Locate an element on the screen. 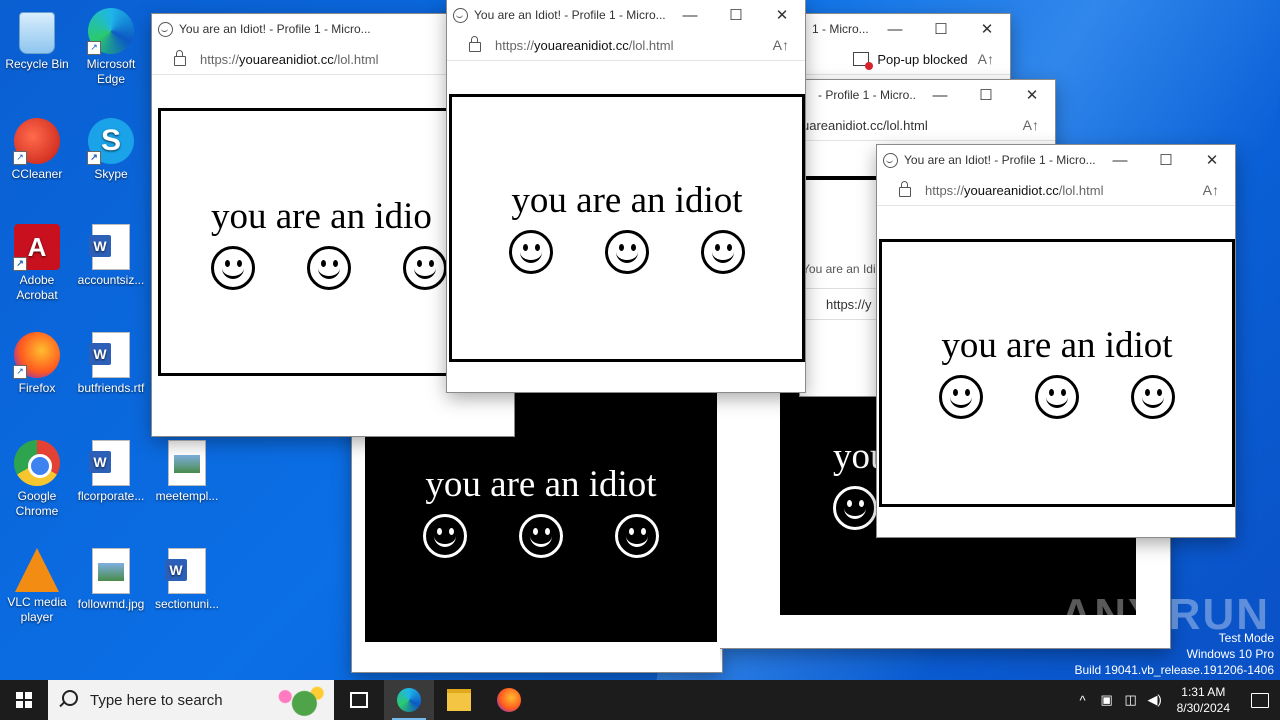  taskbar-clock: 1:31 AM 8/30/2024 is located at coordinates (1203, 700).